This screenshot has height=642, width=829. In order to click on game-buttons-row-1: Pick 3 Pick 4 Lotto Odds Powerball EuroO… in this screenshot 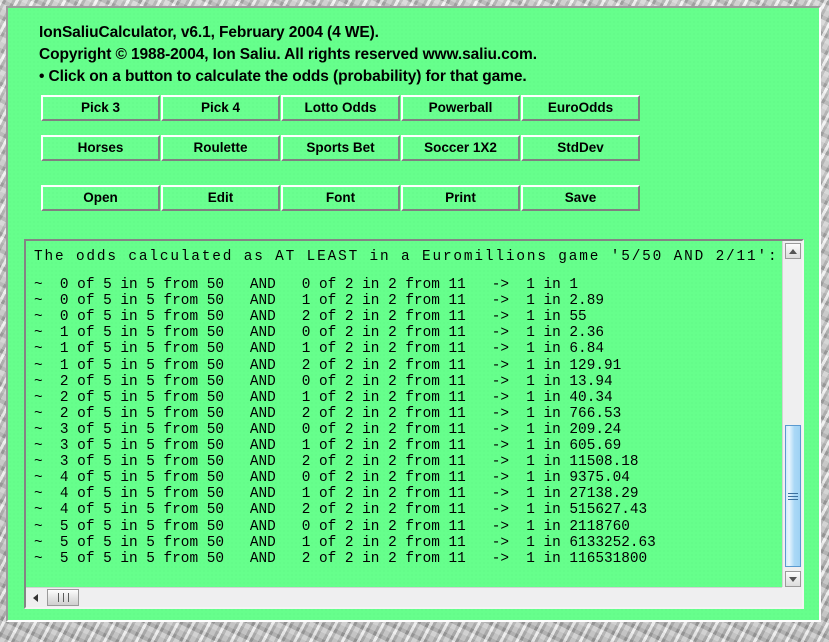, I will do `click(416, 108)`.